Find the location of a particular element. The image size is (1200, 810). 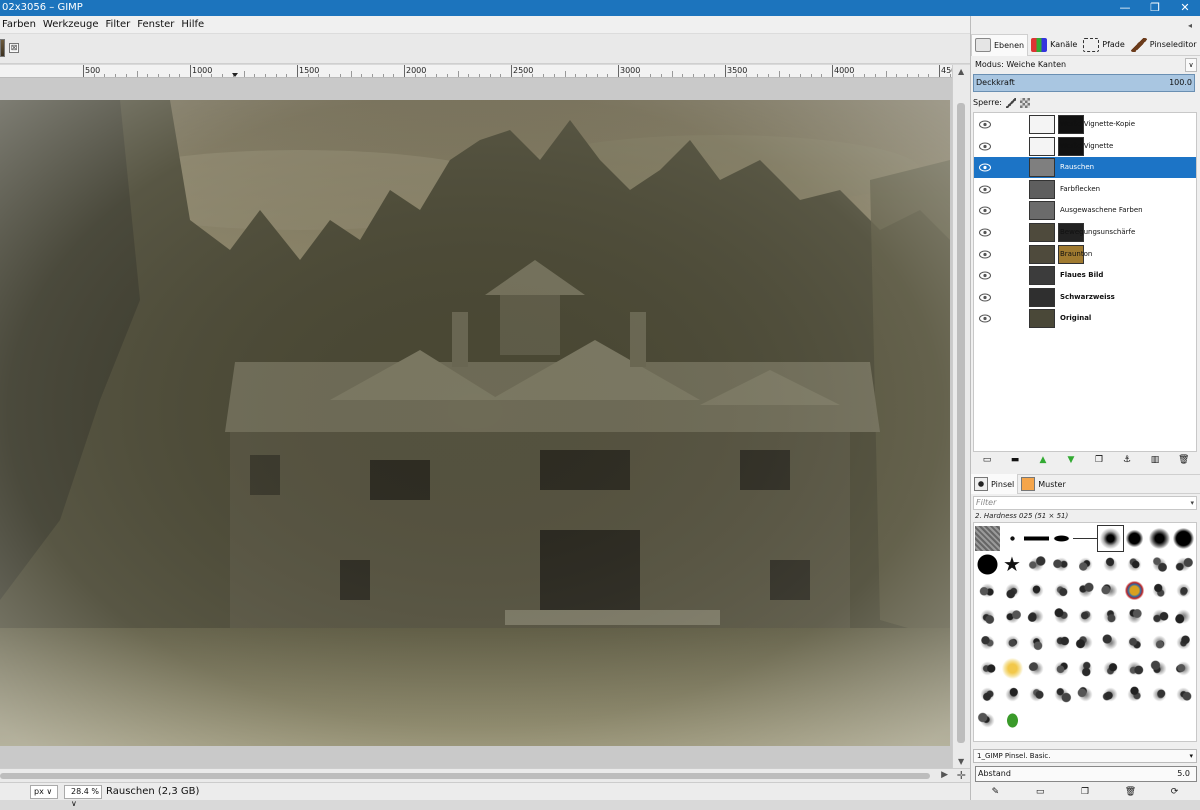

edit-brush-icon: ✎ is located at coordinates (995, 792).